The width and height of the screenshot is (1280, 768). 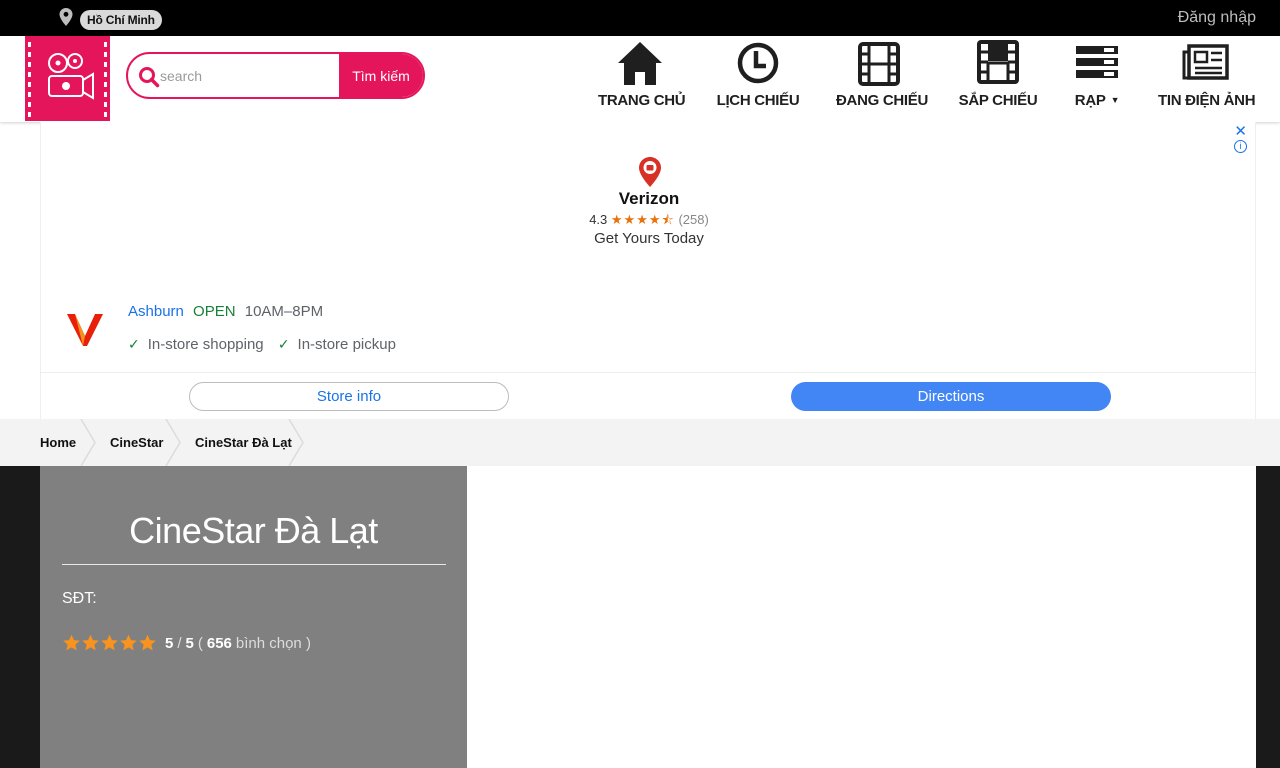 I want to click on ad-rating-value: 4.3, so click(x=598, y=219).